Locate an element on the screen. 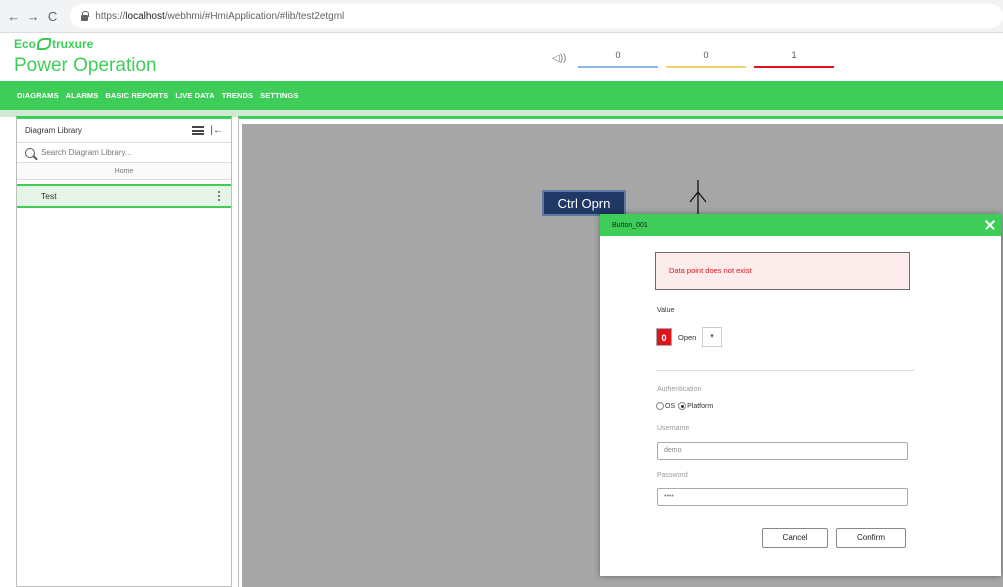 This screenshot has height=587, width=1003. dialog-header: Button_001 is located at coordinates (800, 225).